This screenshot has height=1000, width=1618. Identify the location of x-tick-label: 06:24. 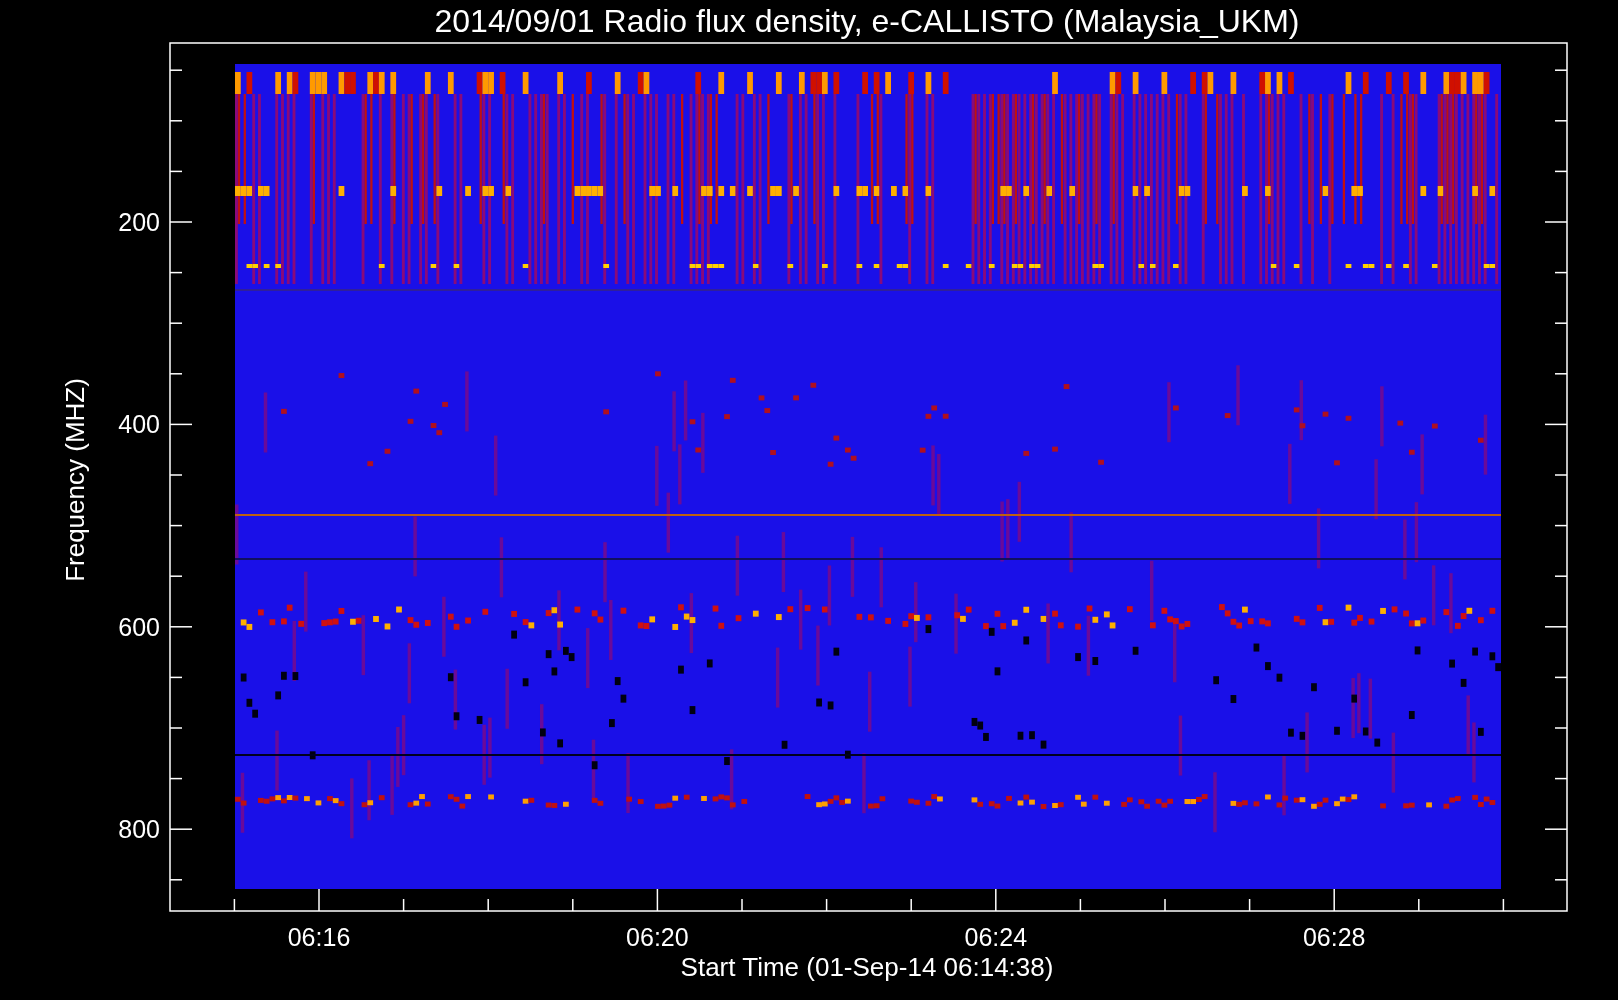
(996, 937).